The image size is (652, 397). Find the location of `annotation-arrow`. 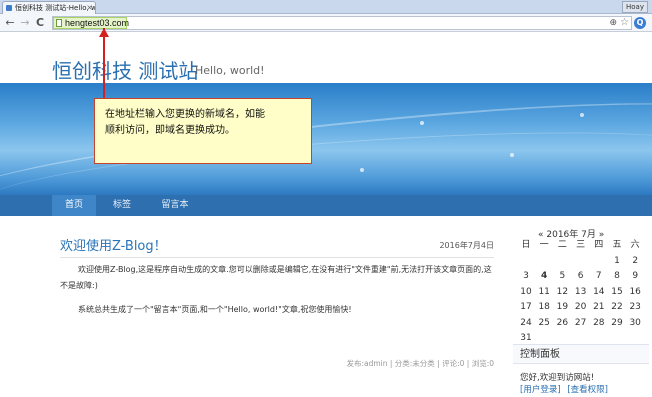

annotation-arrow is located at coordinates (104, 63).